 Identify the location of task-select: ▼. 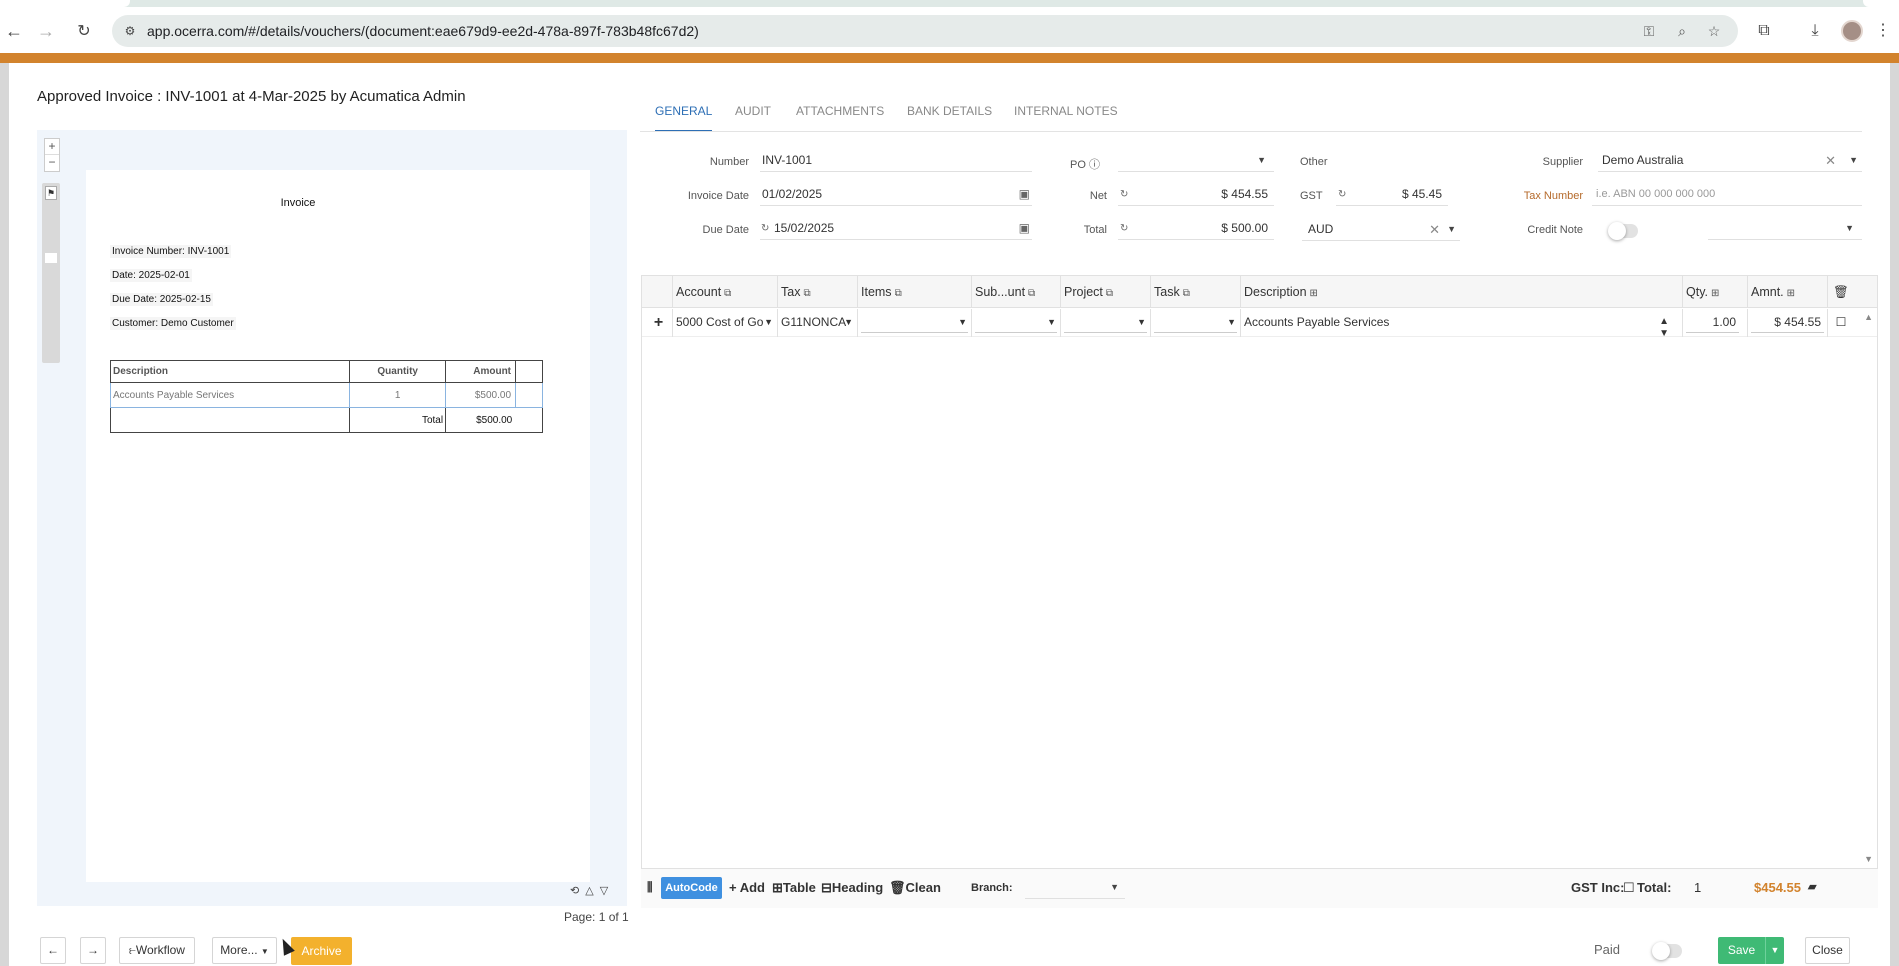
(1195, 323).